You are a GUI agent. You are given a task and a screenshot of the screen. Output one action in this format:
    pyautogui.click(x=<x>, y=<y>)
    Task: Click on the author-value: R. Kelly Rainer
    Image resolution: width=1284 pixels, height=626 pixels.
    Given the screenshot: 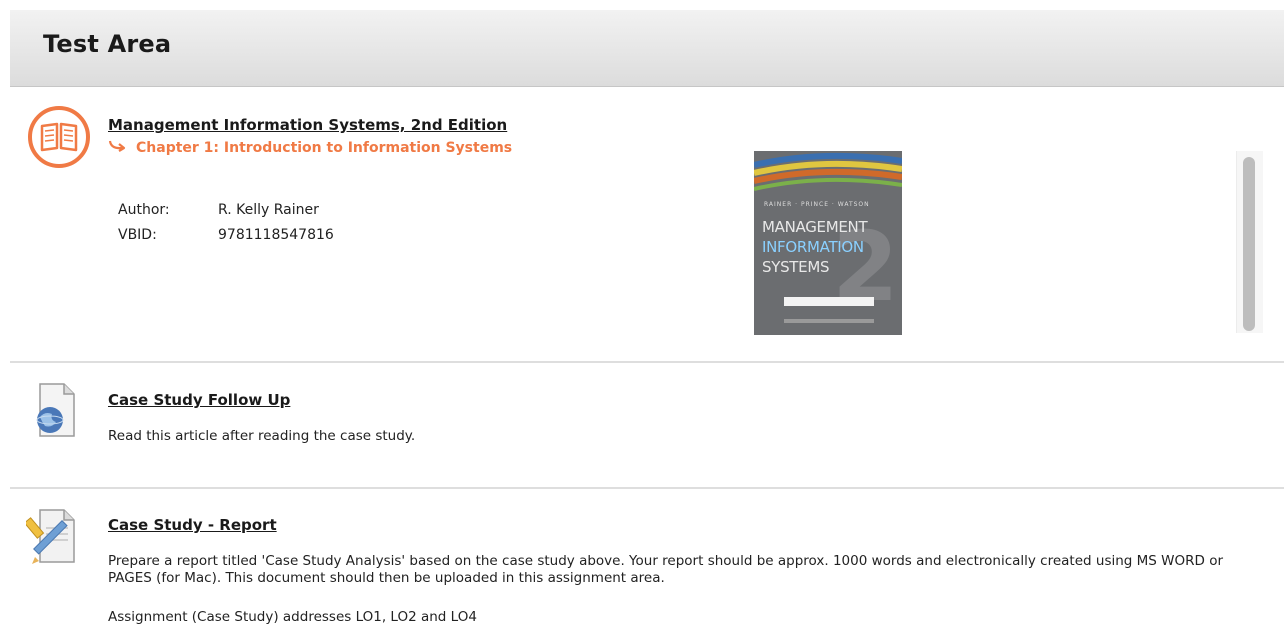 What is the action you would take?
    pyautogui.click(x=268, y=210)
    